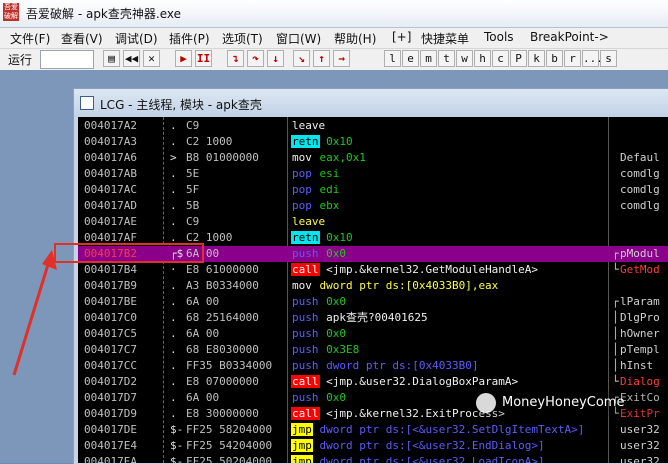 The width and height of the screenshot is (668, 464). I want to click on watermark: MoneyHoneyCome, so click(569, 403).